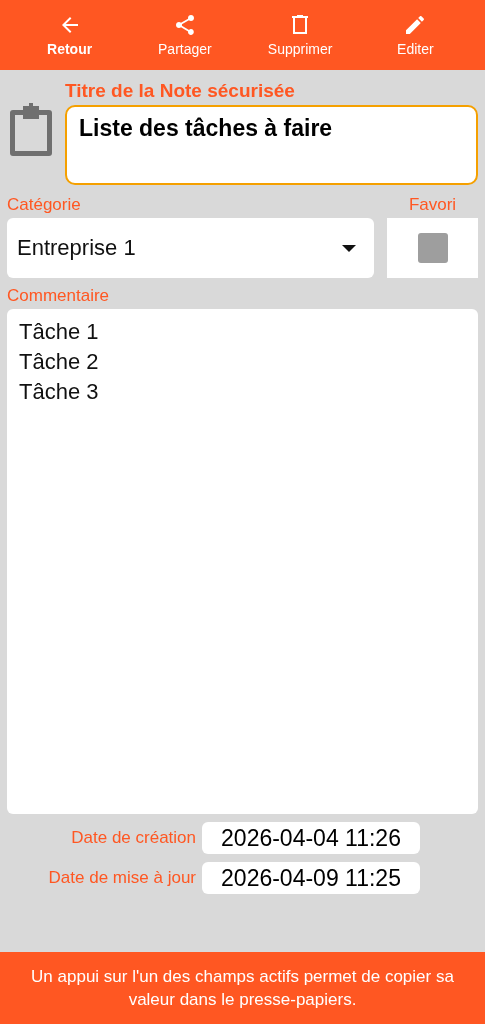 The image size is (485, 1024). What do you see at coordinates (432, 205) in the screenshot?
I see `field-label: Favori` at bounding box center [432, 205].